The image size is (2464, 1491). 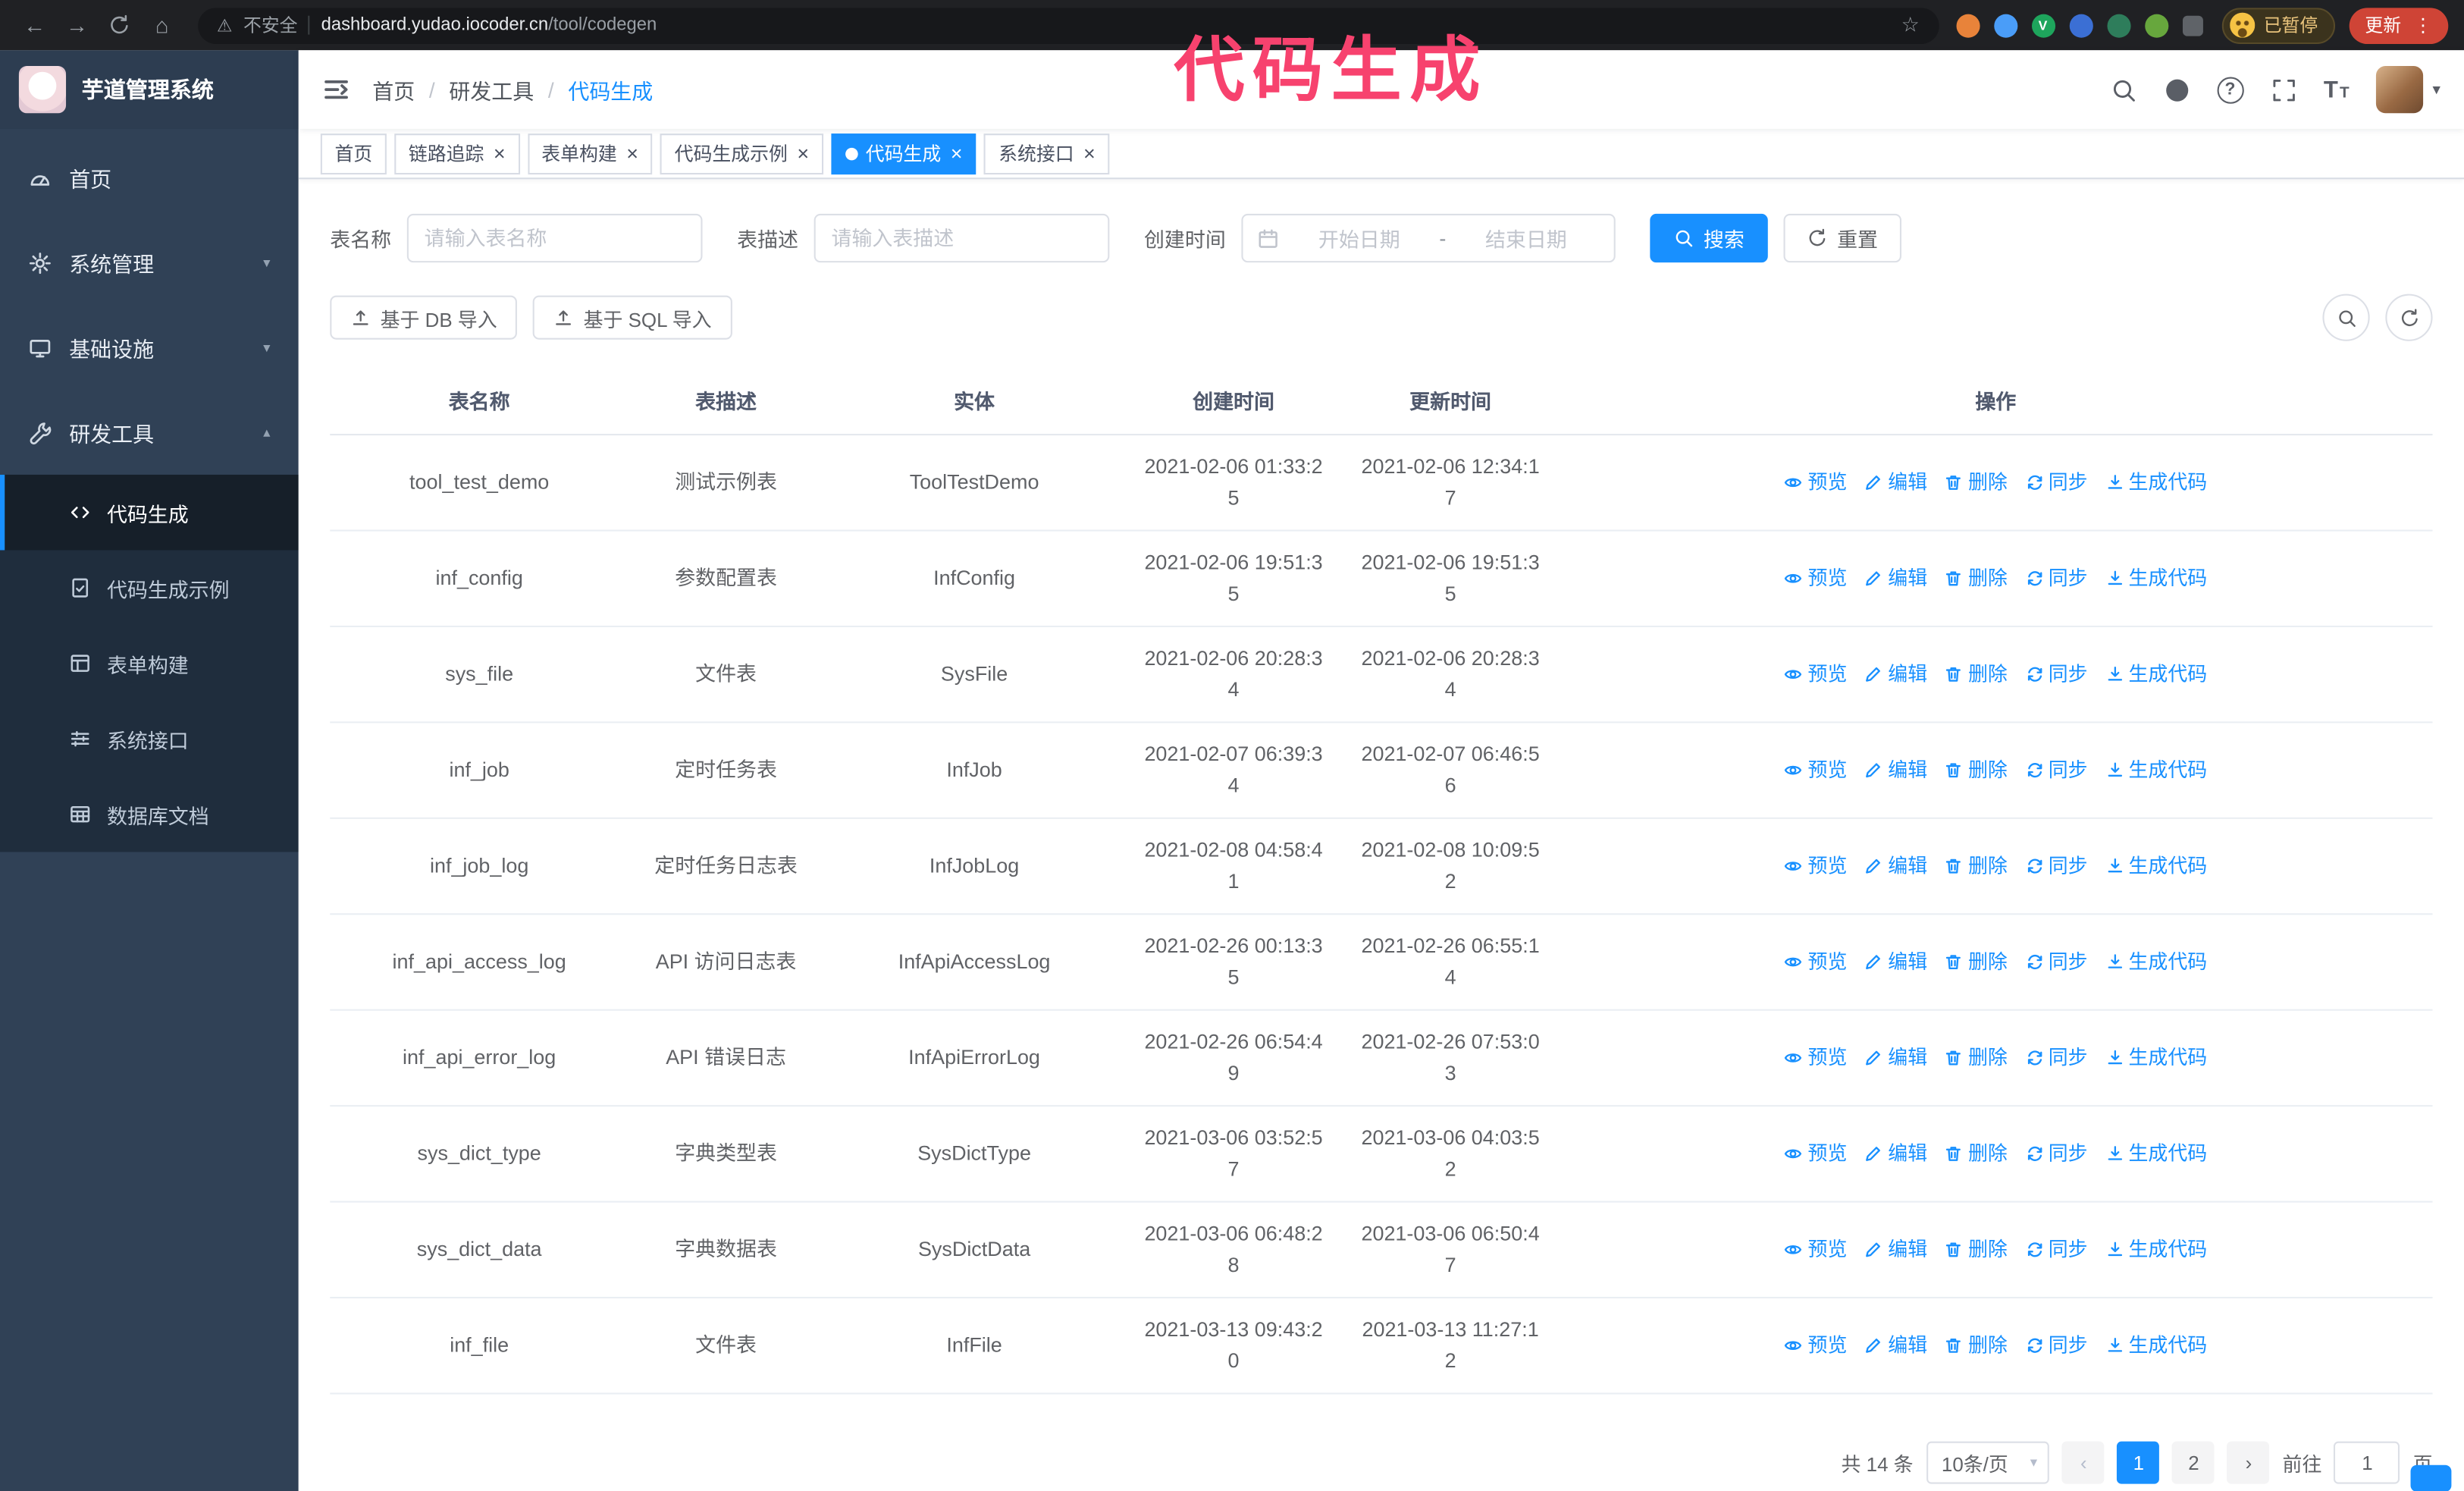 What do you see at coordinates (590, 153) in the screenshot?
I see `tab-form-builder: 表单构建 ×` at bounding box center [590, 153].